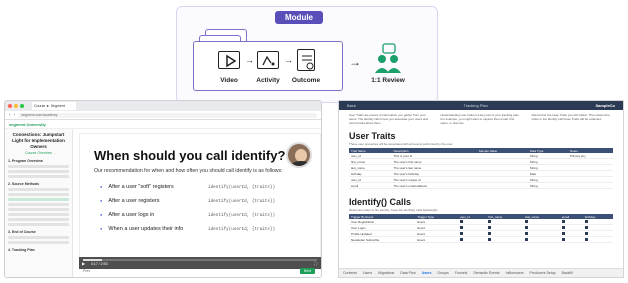 The height and width of the screenshot is (283, 628). Describe the element at coordinates (475, 105) in the screenshot. I see `doc-title: Tracking Plan` at that location.